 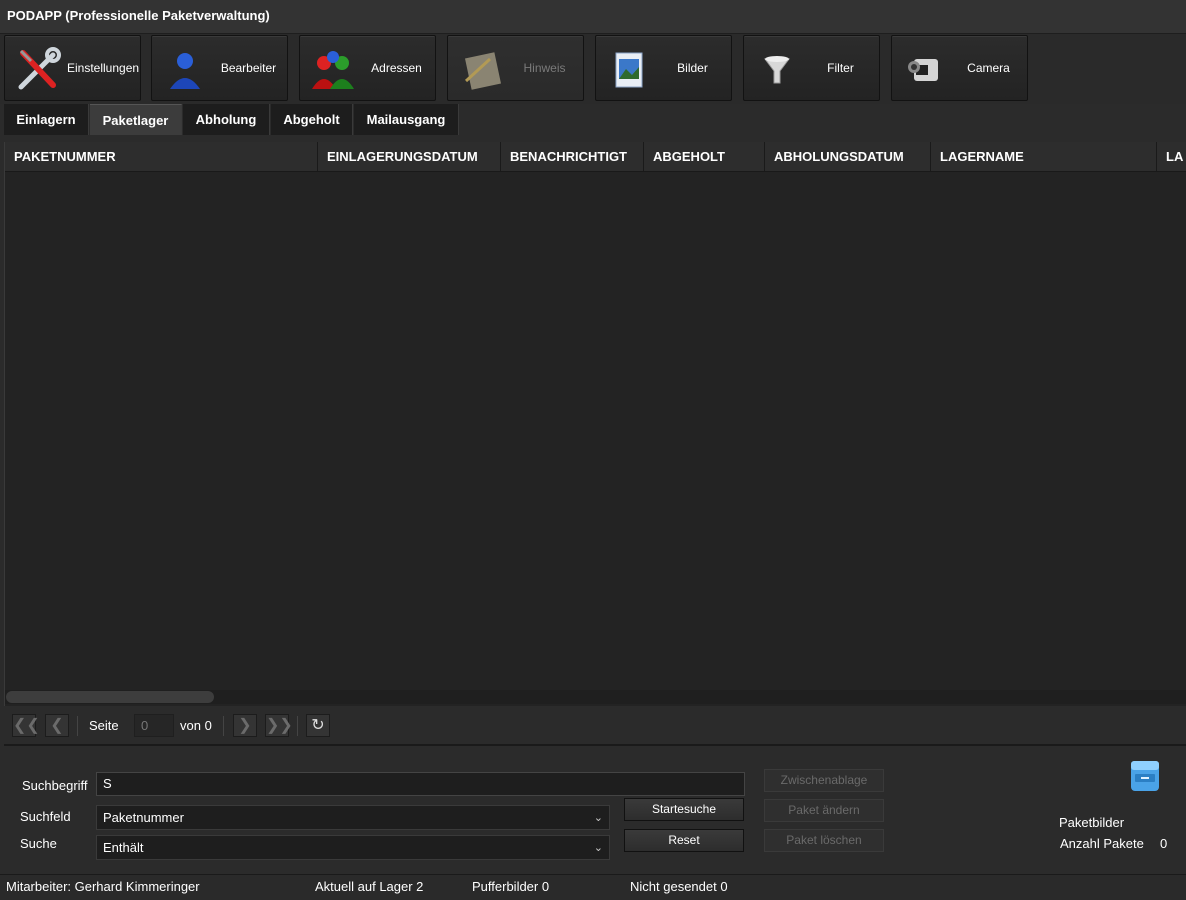 I want to click on horizontal-scrollbar, so click(x=595, y=697).